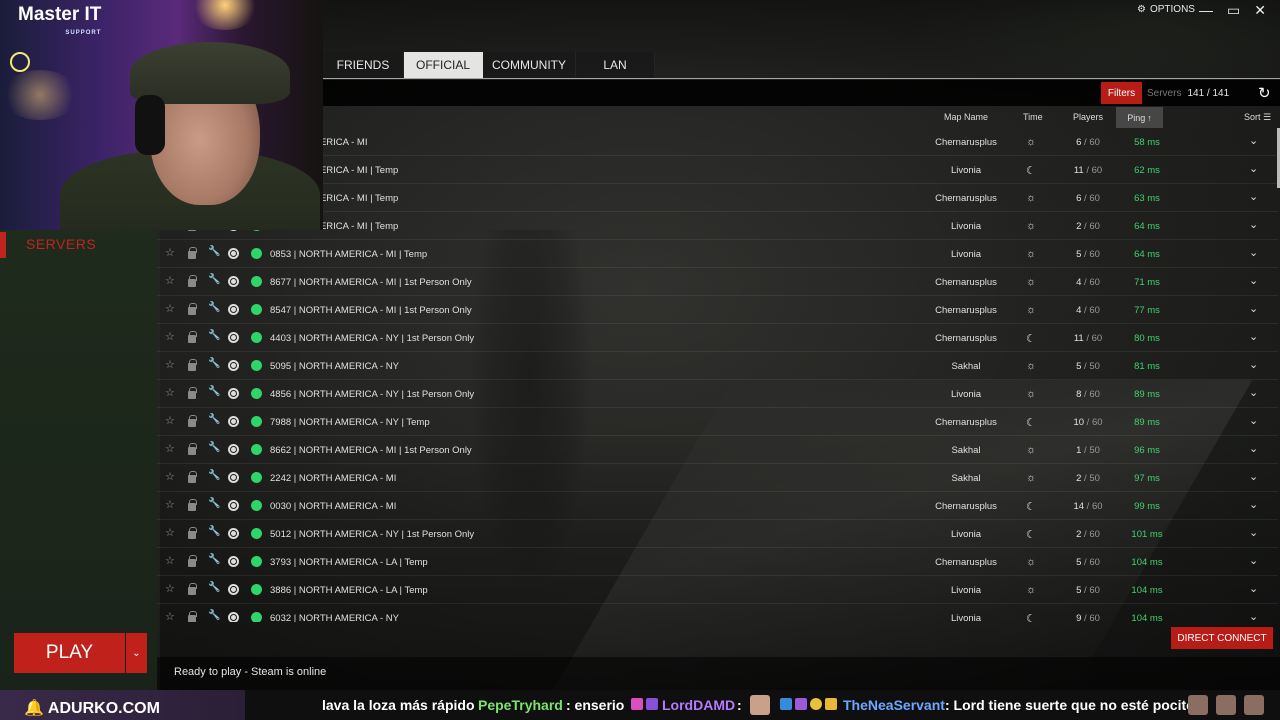 The image size is (1280, 720). Describe the element at coordinates (363, 65) in the screenshot. I see `tab-friends: FRIENDS` at that location.